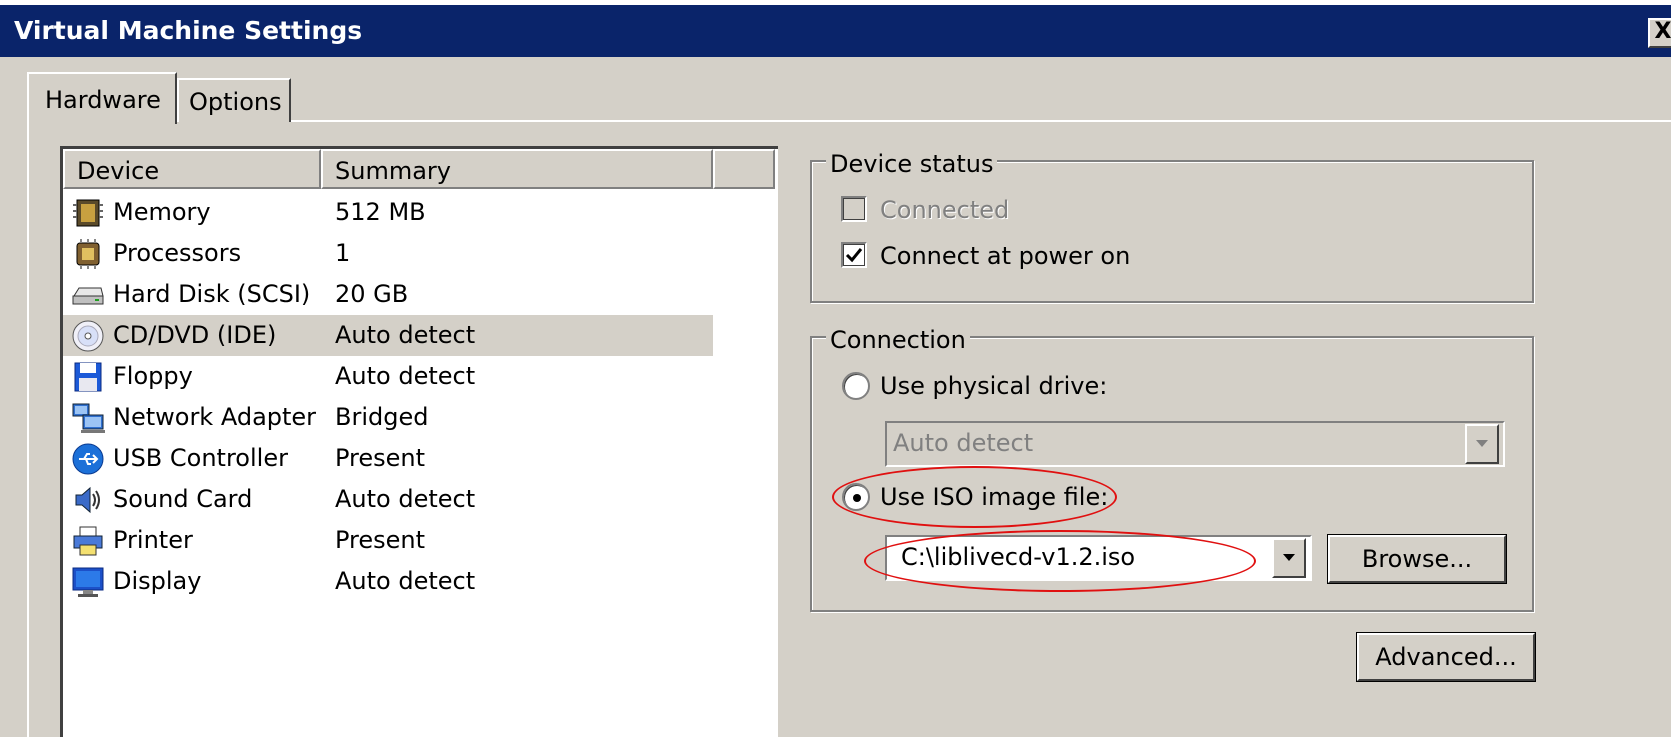 The image size is (1671, 737). What do you see at coordinates (87, 500) in the screenshot?
I see `sound-card-icon` at bounding box center [87, 500].